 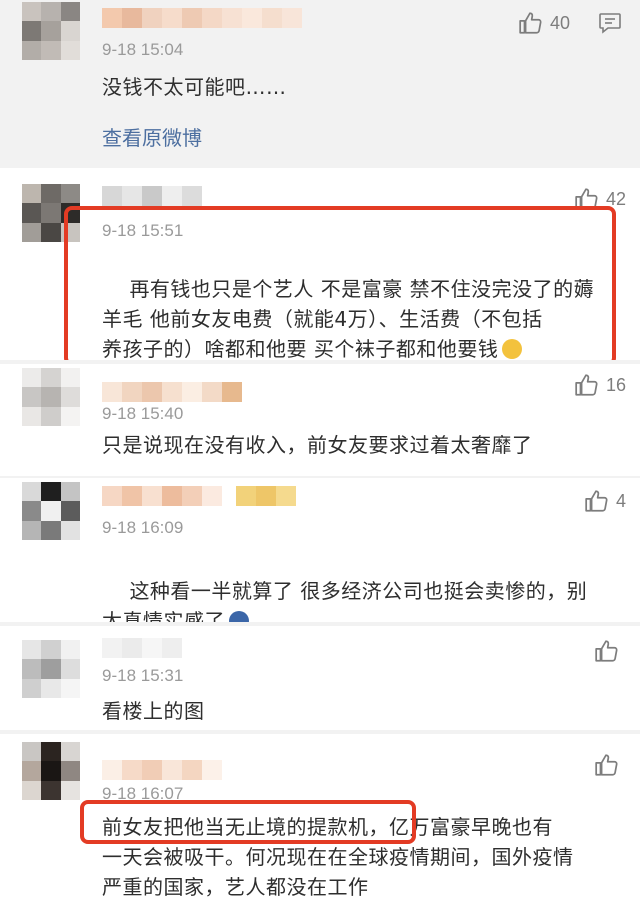 I want to click on like-count: 4, so click(x=620, y=500).